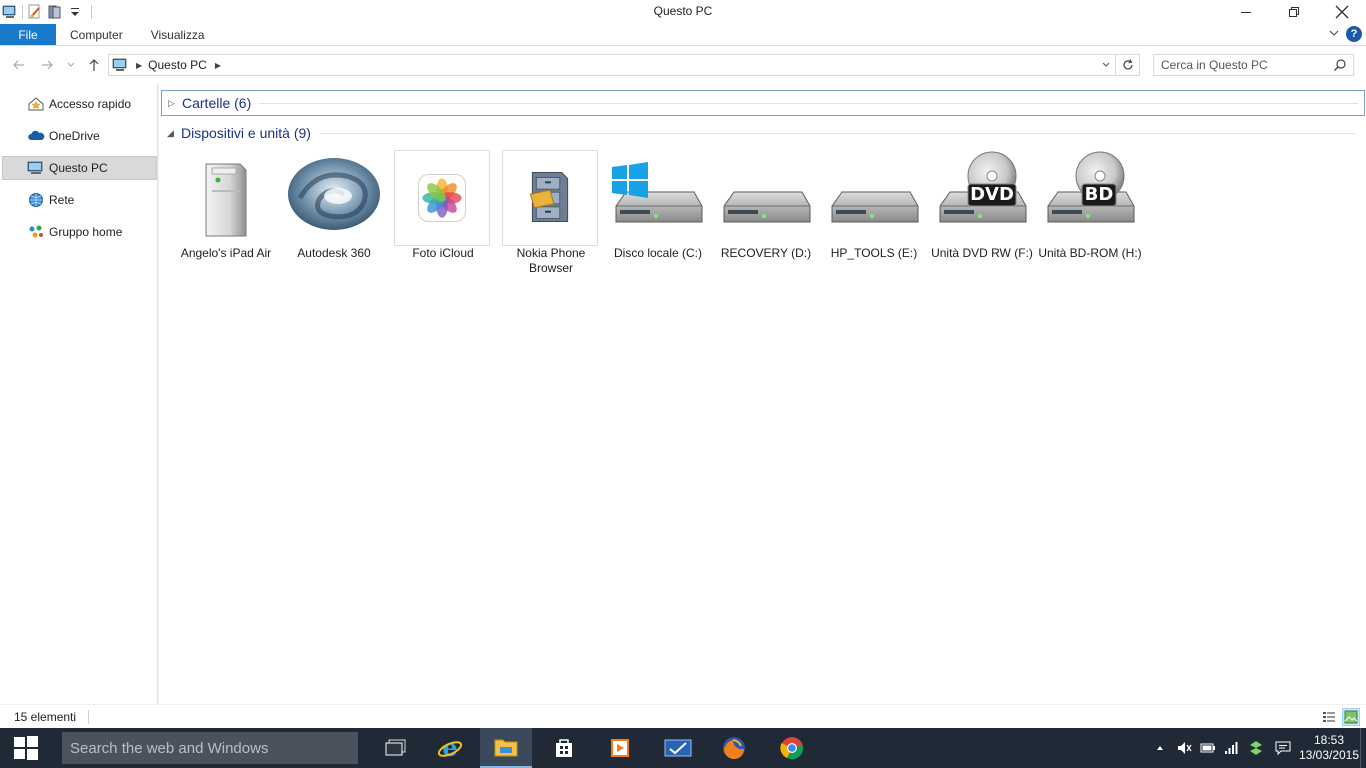 This screenshot has width=1366, height=768. I want to click on autodesk-icon, so click(334, 198).